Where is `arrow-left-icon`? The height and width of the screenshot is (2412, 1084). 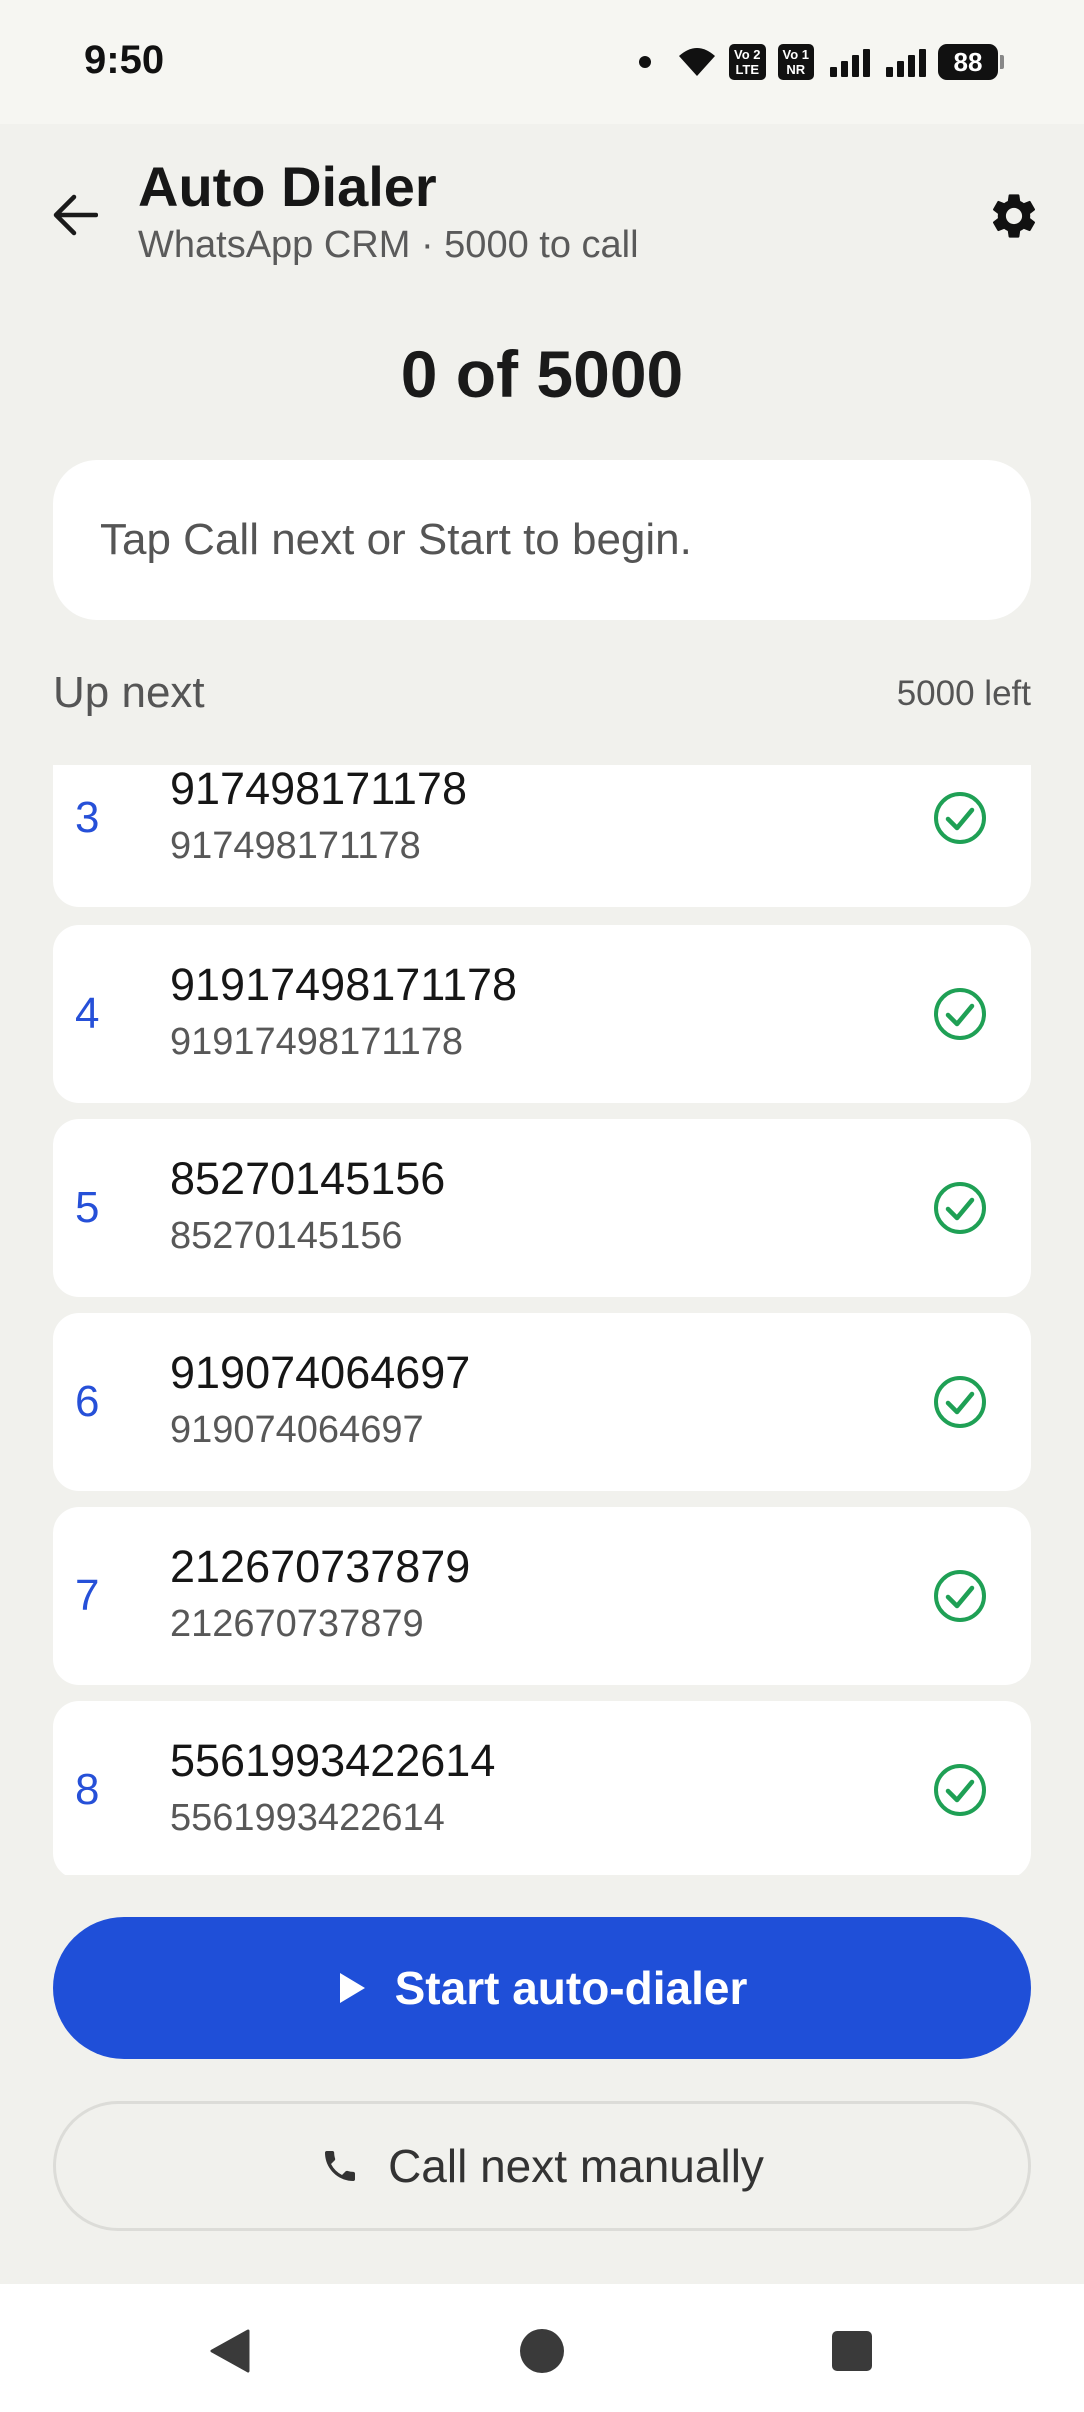 arrow-left-icon is located at coordinates (75, 215).